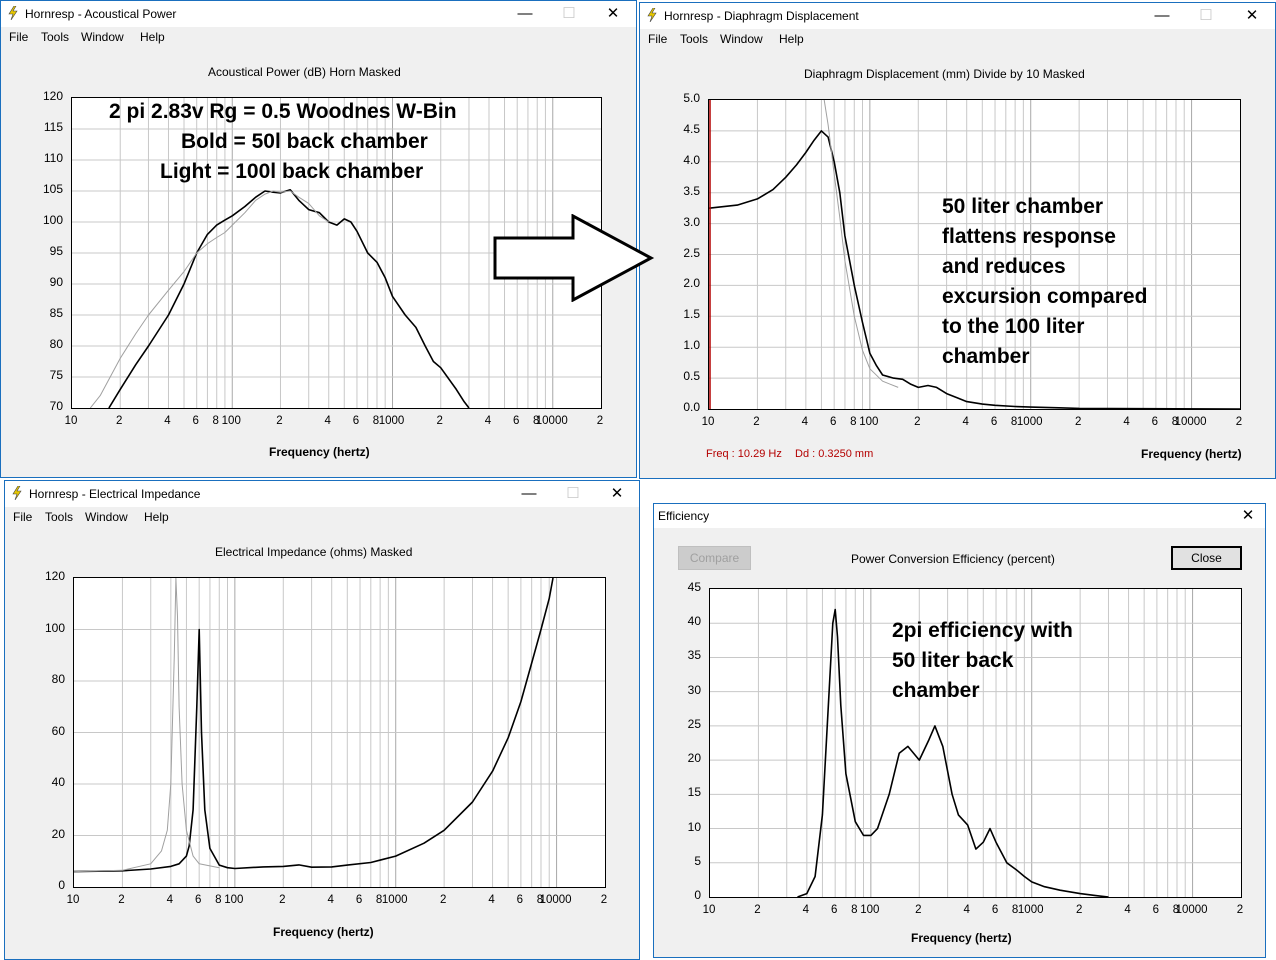 The width and height of the screenshot is (1276, 960). What do you see at coordinates (1206, 558) in the screenshot?
I see `close-button: Close` at bounding box center [1206, 558].